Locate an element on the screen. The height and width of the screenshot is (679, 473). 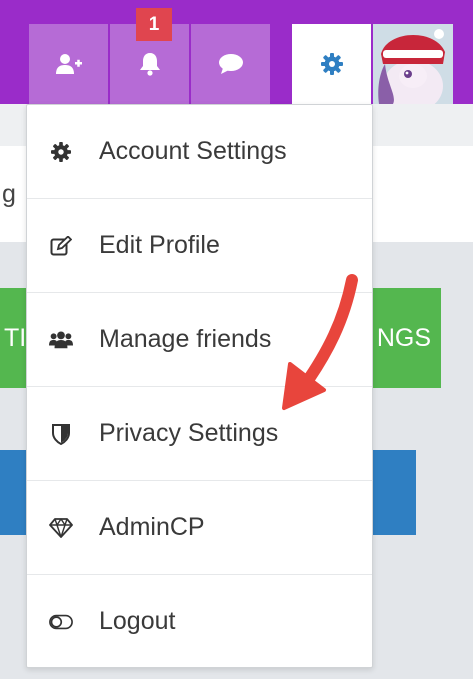
menu-item-admincp: AdminCP is located at coordinates (199, 527).